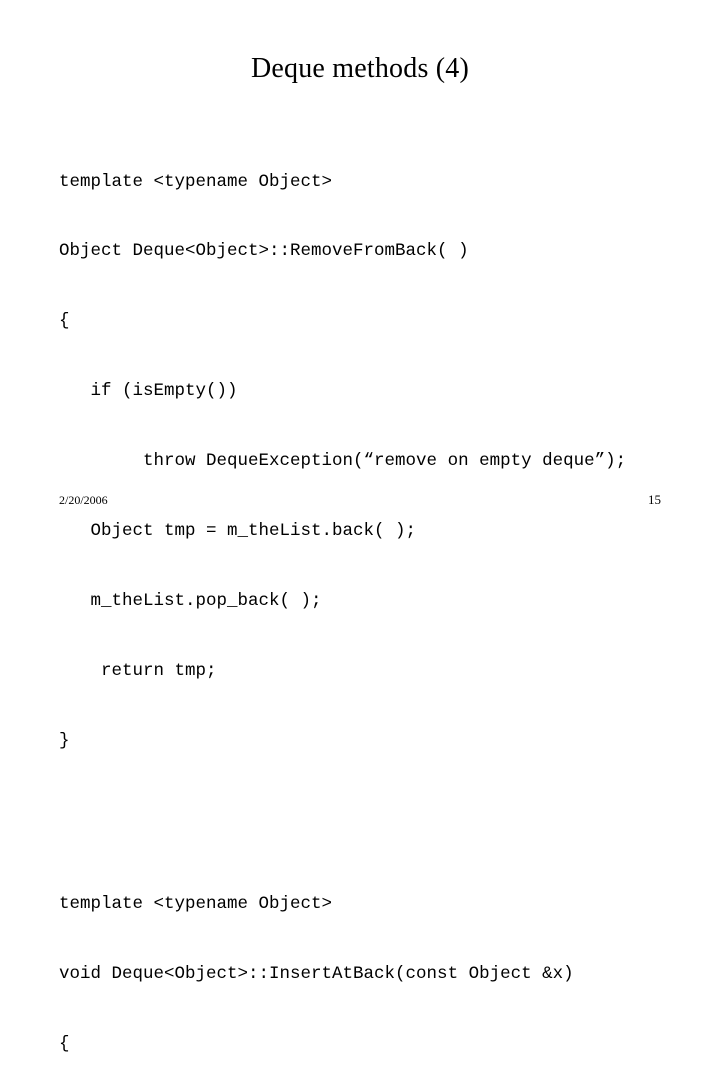 The height and width of the screenshot is (1080, 720). I want to click on code-line: return tmp;, so click(138, 670).